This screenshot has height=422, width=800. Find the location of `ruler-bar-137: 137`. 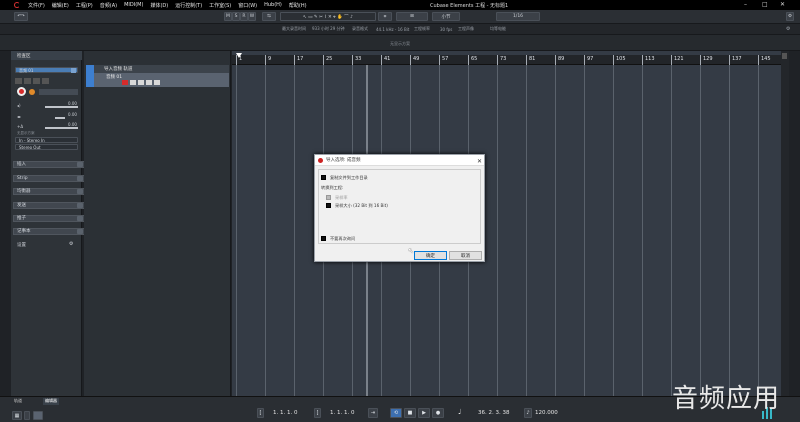

ruler-bar-137: 137 is located at coordinates (735, 60).